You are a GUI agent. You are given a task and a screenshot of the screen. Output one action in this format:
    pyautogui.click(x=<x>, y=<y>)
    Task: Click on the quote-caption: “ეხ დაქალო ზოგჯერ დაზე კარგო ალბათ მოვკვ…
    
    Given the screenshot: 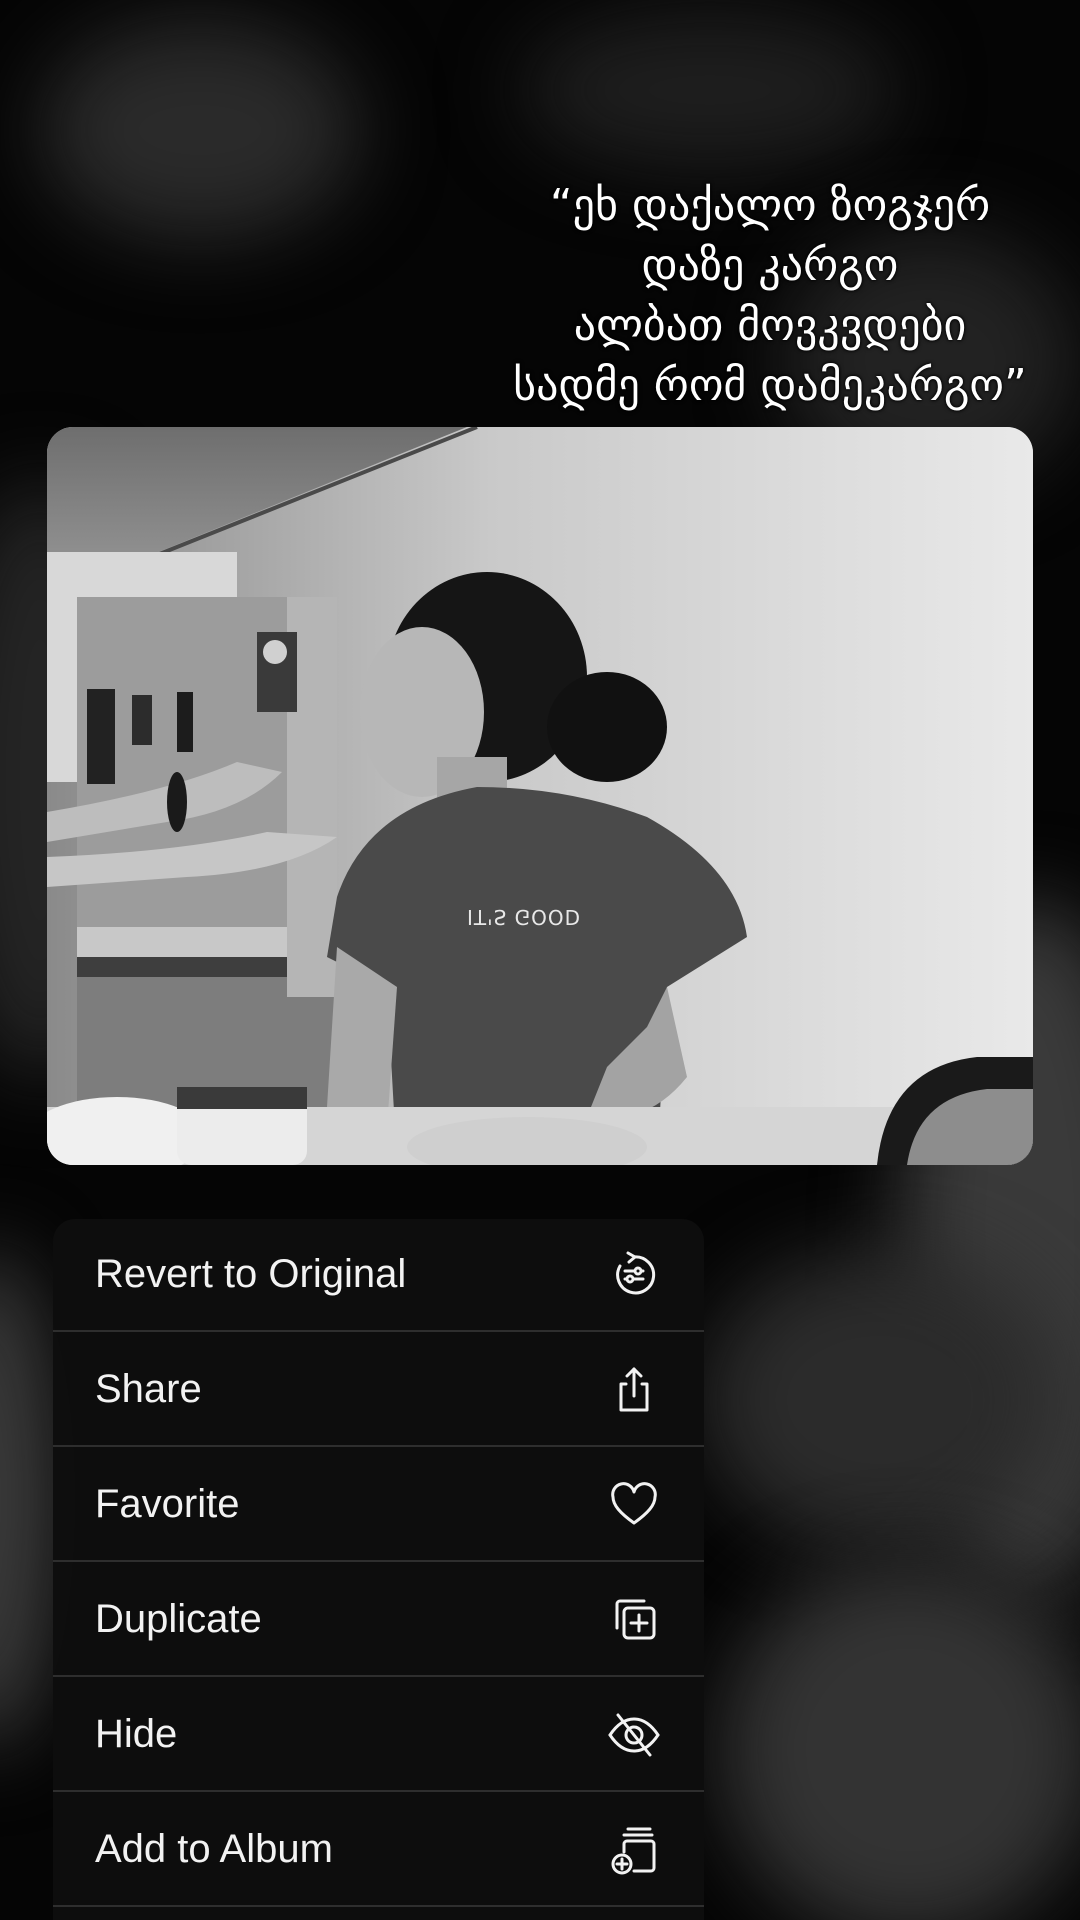 What is the action you would take?
    pyautogui.click(x=770, y=296)
    